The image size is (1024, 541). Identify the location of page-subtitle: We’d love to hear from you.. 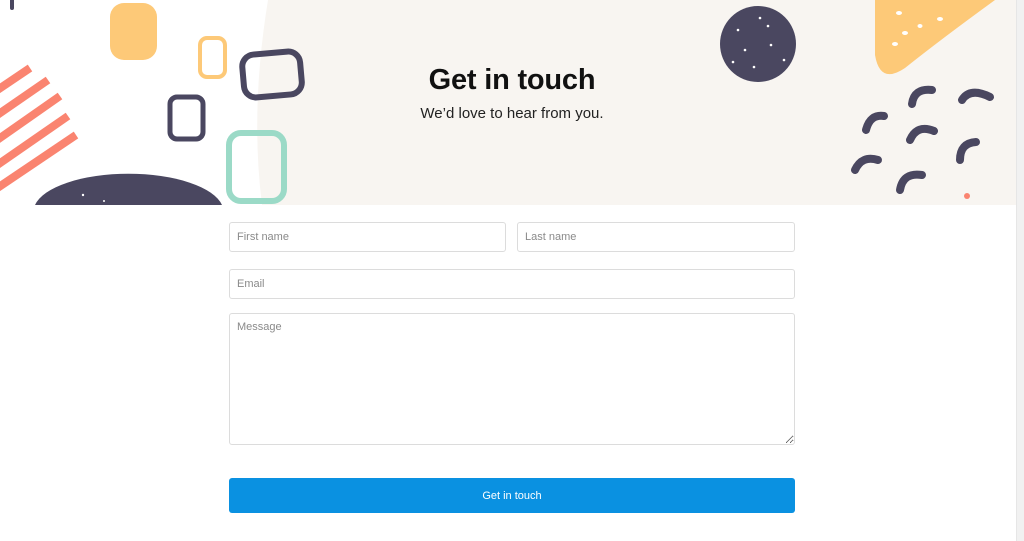
(512, 113).